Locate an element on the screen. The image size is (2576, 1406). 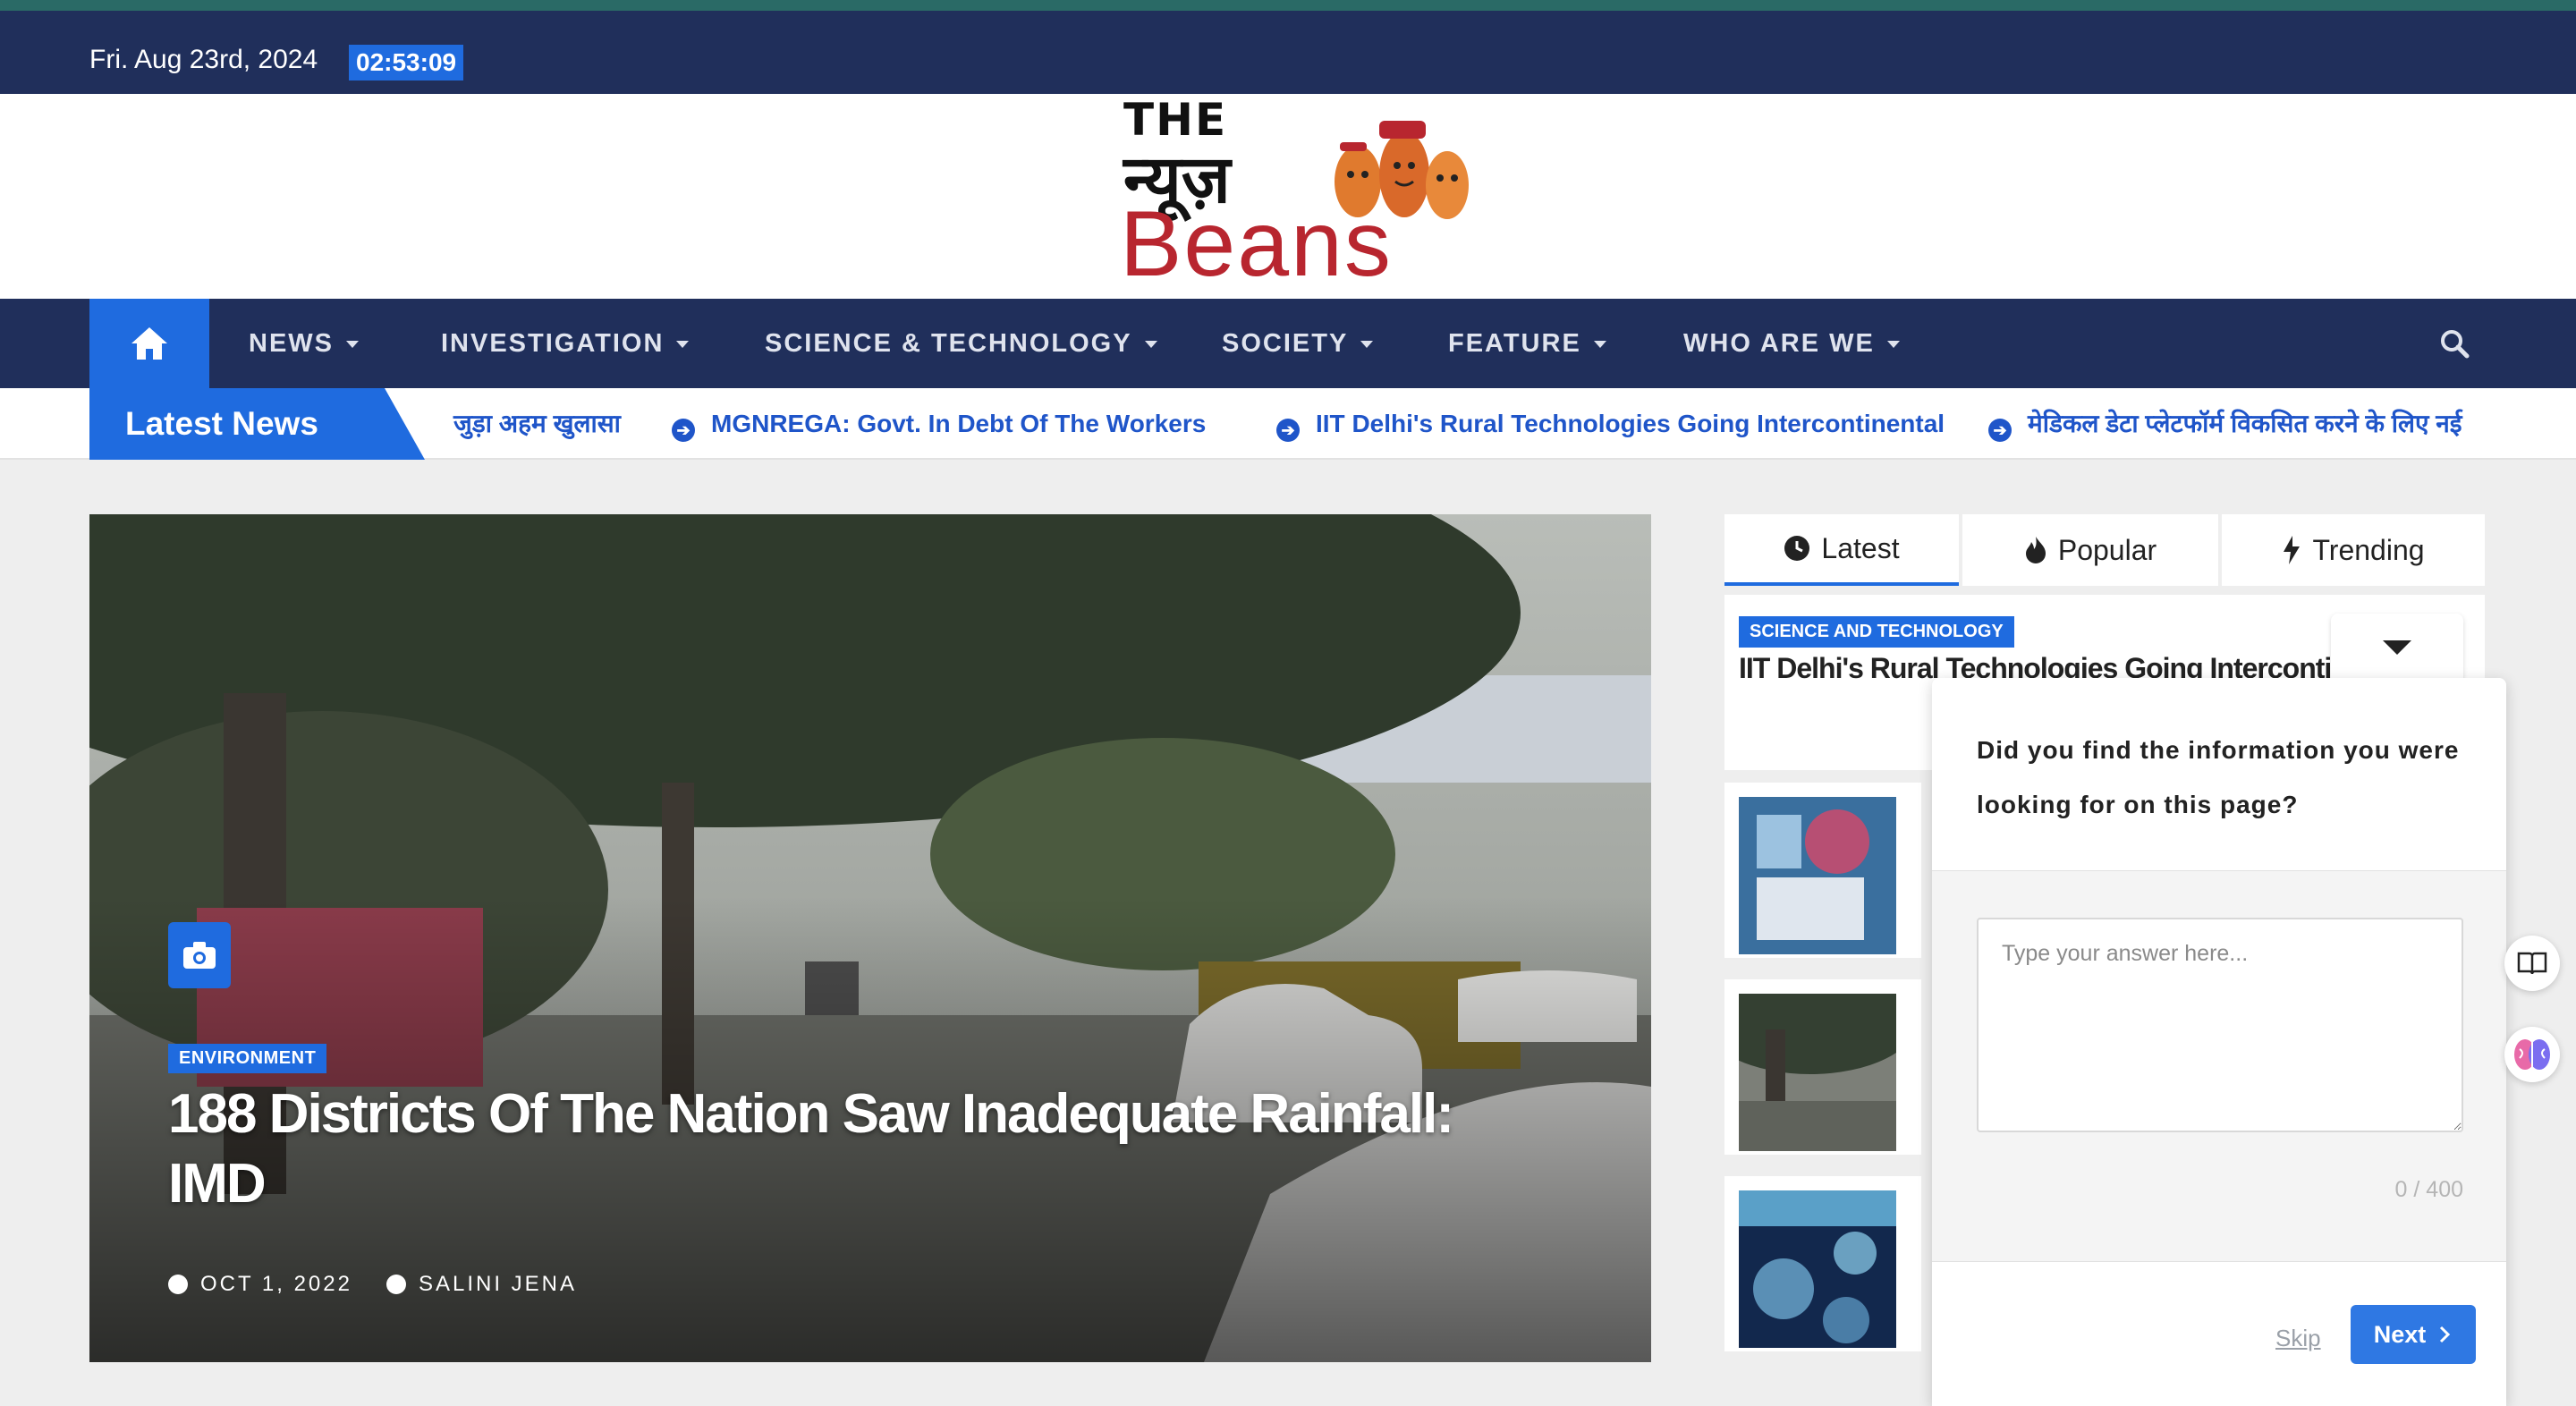
user-icon is located at coordinates (396, 1285).